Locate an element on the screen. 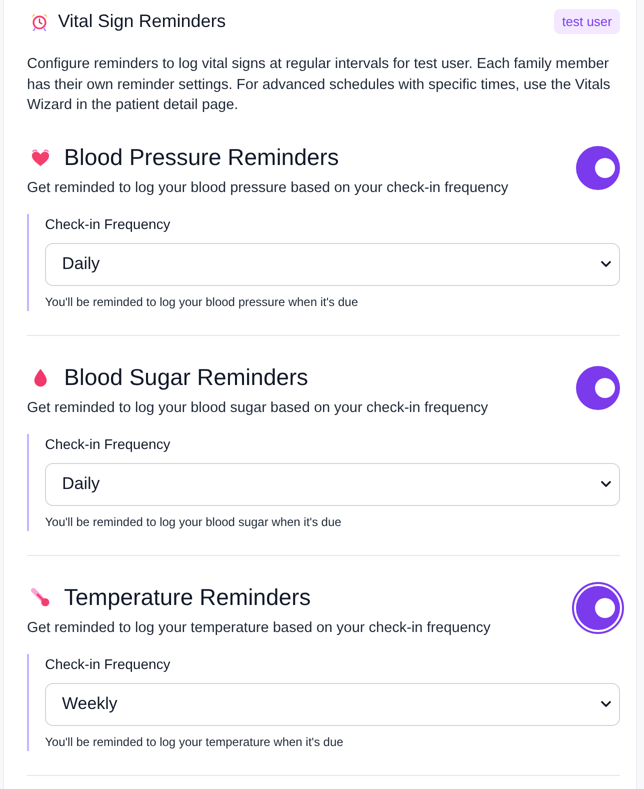 This screenshot has width=644, height=789. help-text: You'll be reminded to log your blood pressure when it's due is located at coordinates (202, 302).